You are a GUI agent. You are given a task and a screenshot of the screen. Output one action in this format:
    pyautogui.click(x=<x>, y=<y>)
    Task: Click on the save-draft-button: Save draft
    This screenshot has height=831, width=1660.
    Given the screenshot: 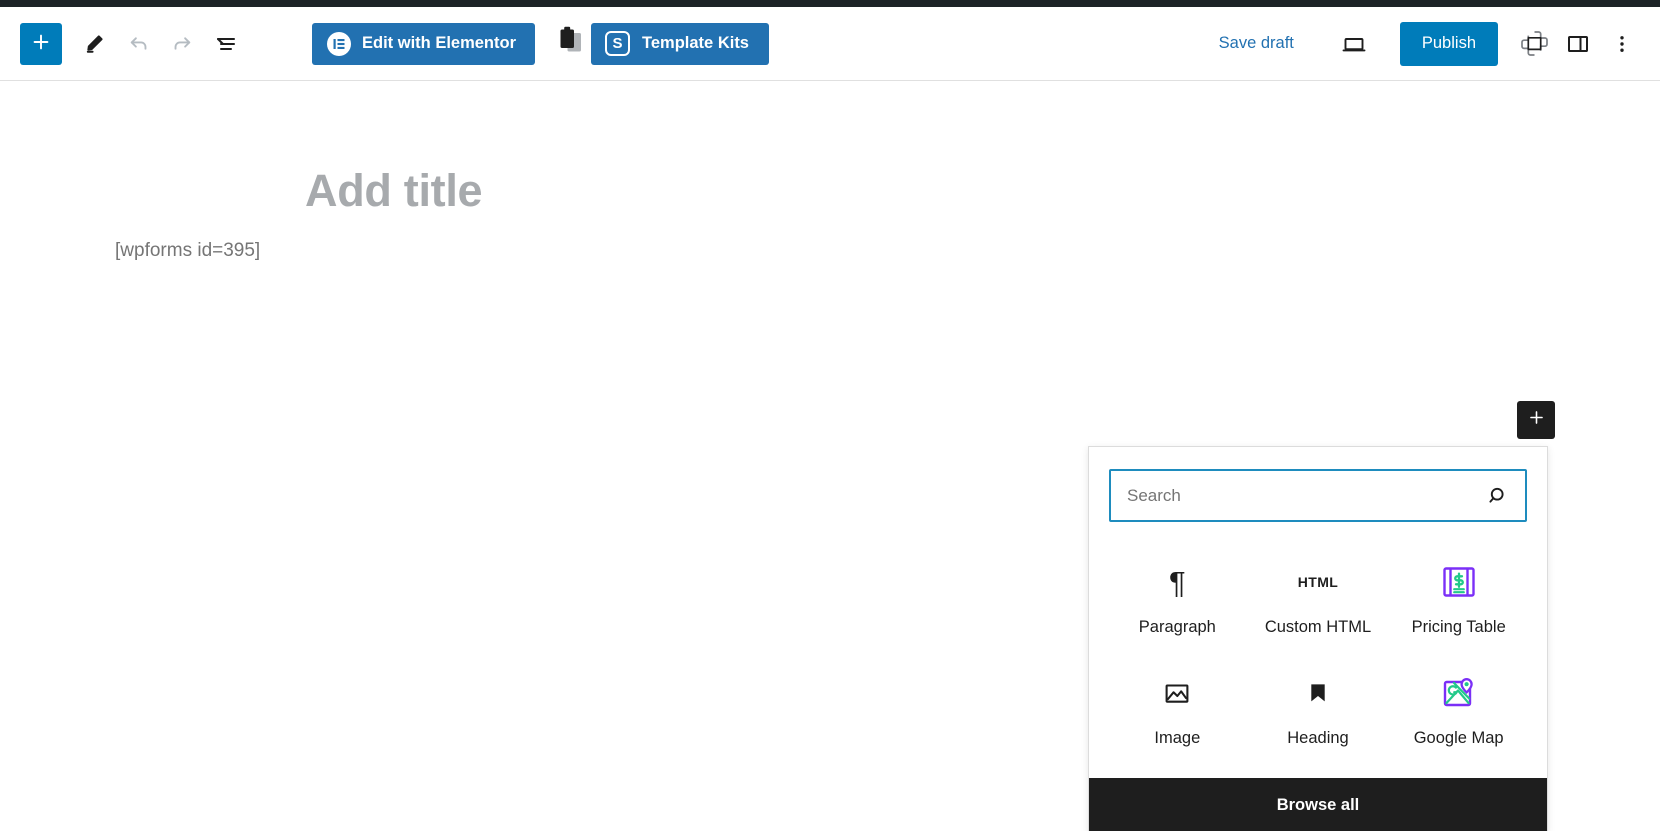 What is the action you would take?
    pyautogui.click(x=1256, y=43)
    